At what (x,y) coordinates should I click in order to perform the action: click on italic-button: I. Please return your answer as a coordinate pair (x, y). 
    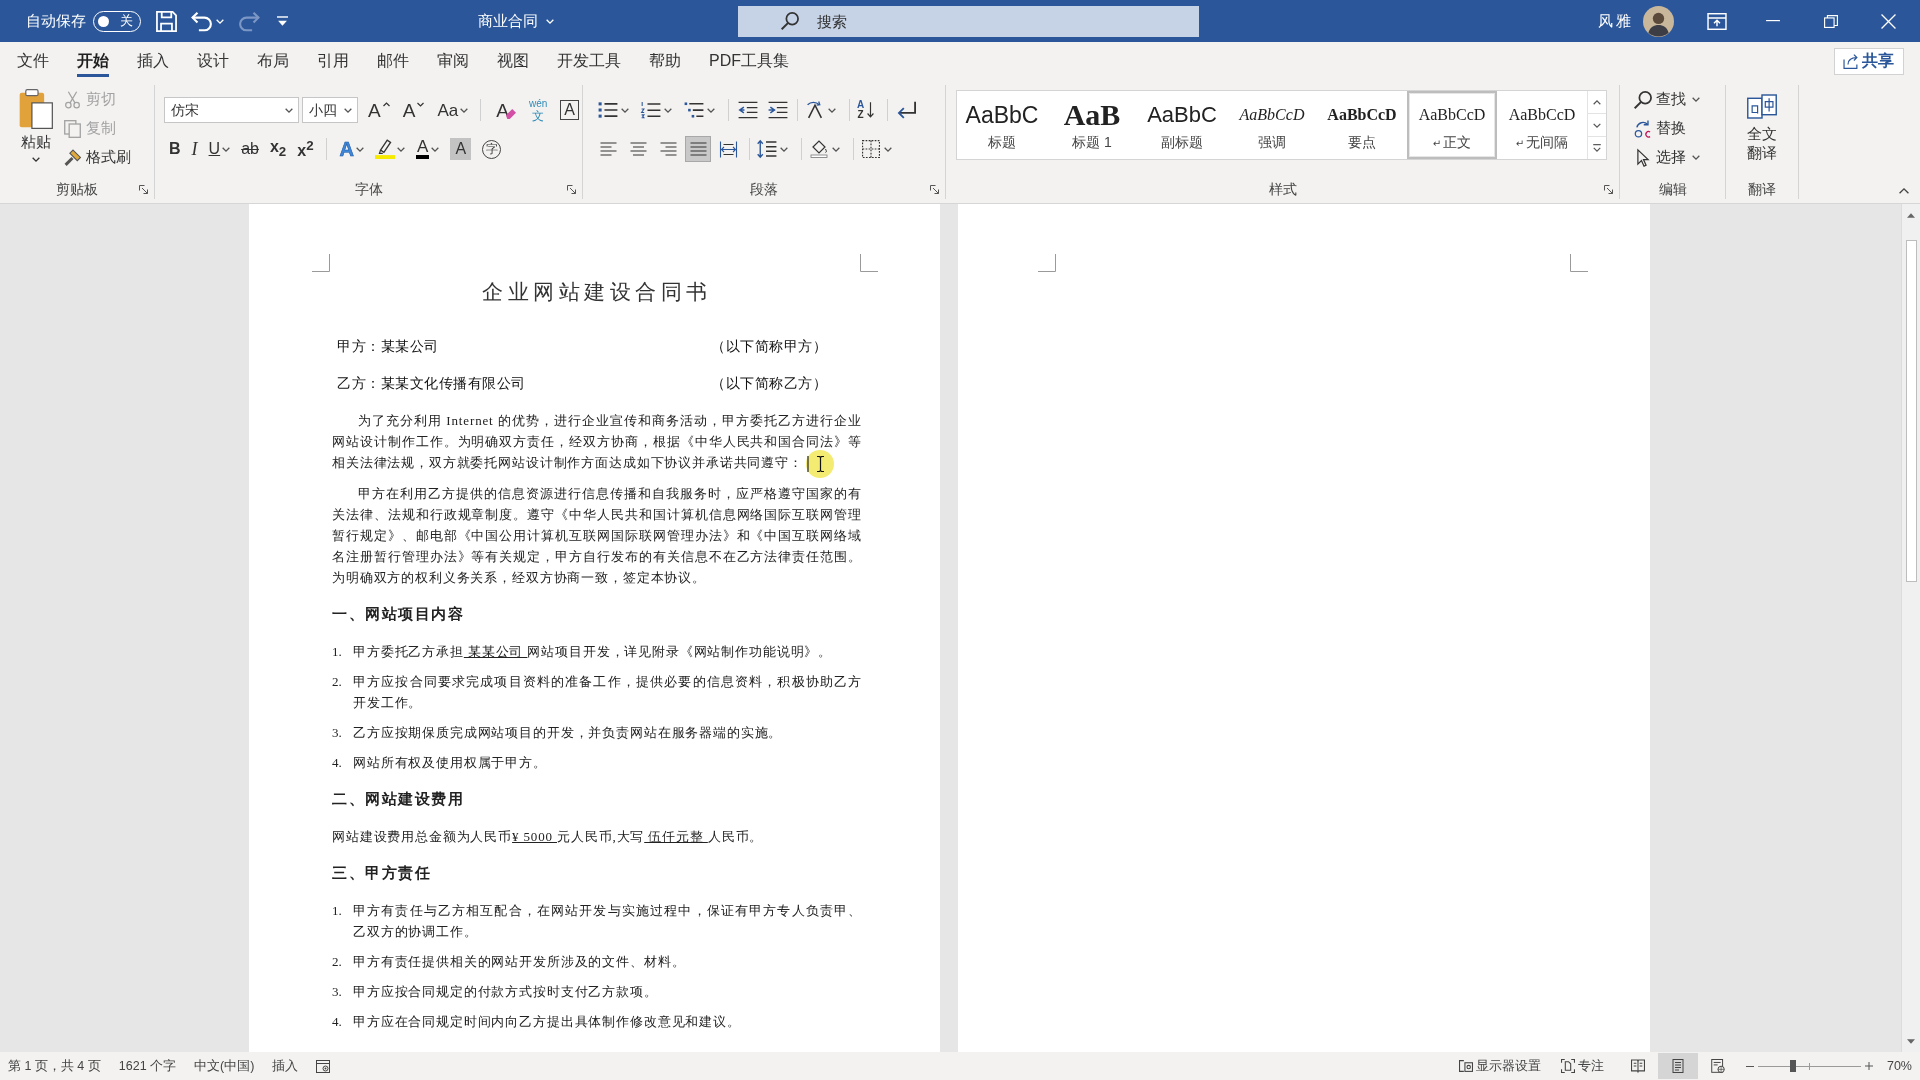
    Looking at the image, I should click on (194, 149).